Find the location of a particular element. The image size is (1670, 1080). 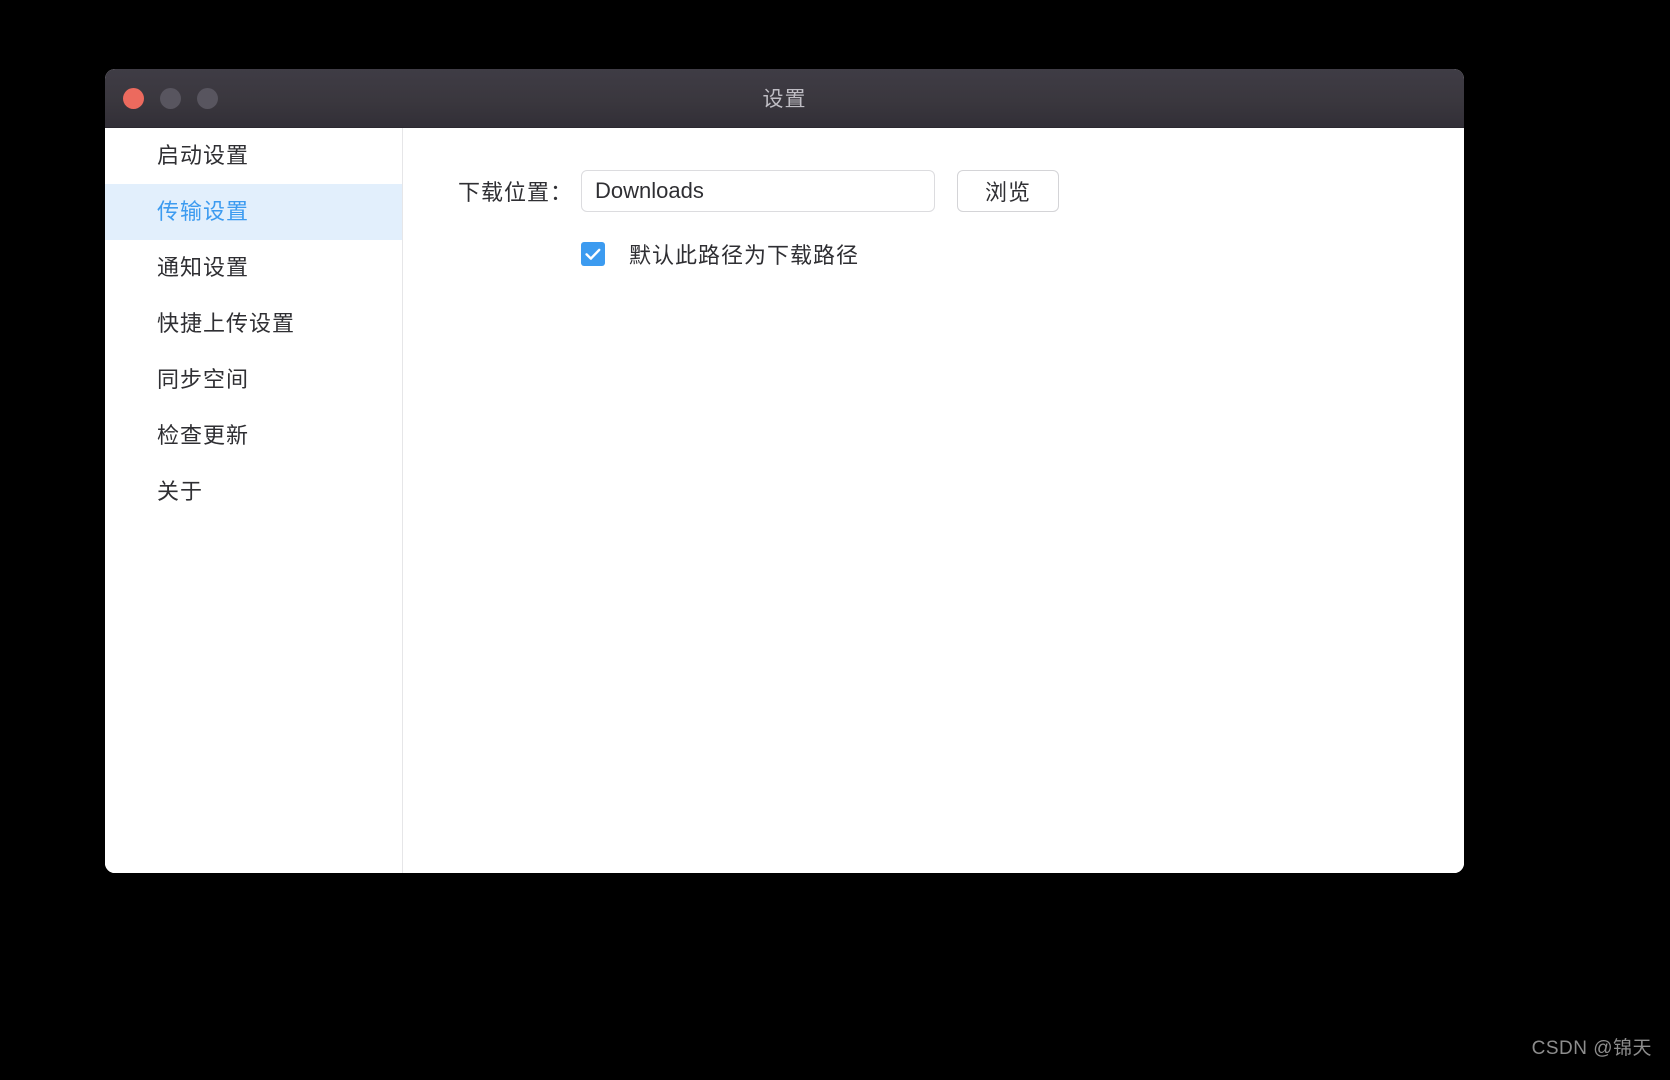

sidebar-item-label: 传输设置 is located at coordinates (203, 211).